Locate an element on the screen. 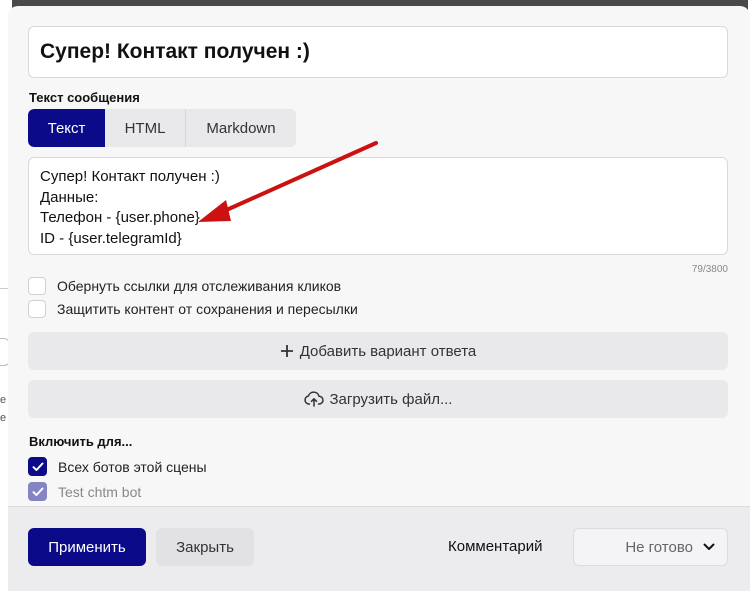 This screenshot has height=591, width=756. chevron-down-icon is located at coordinates (709, 547).